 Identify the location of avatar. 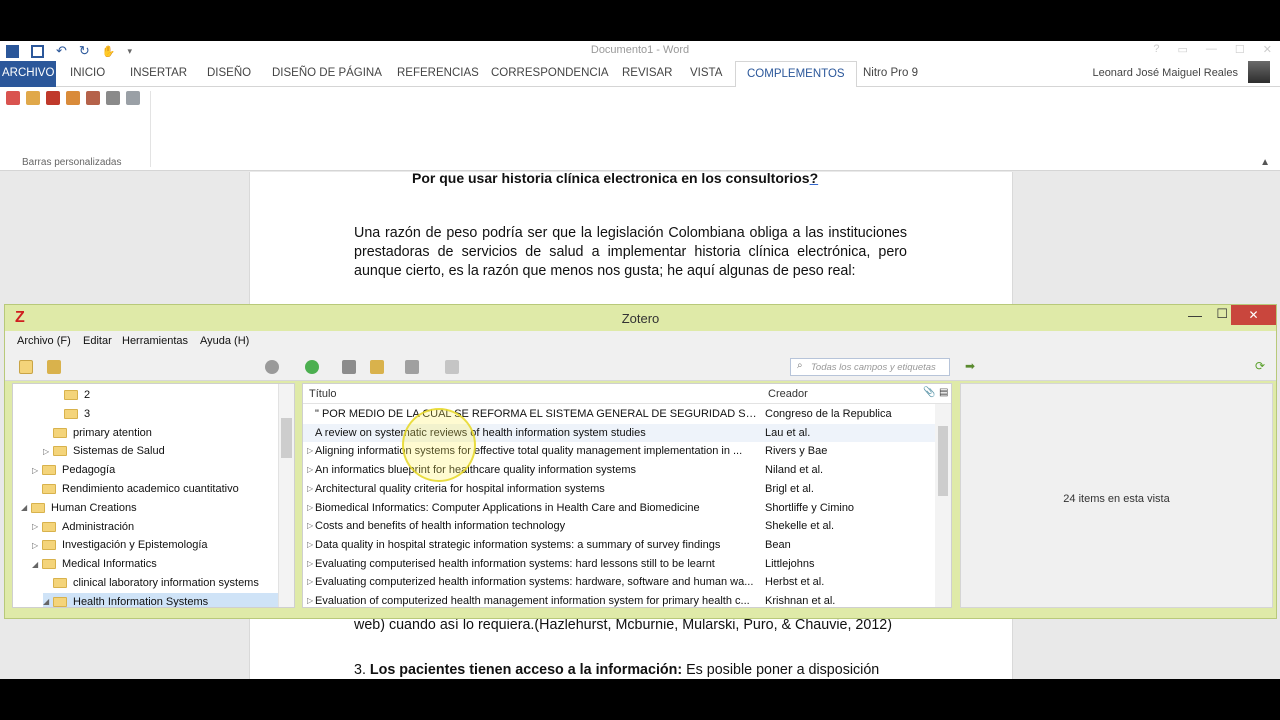
(1259, 72).